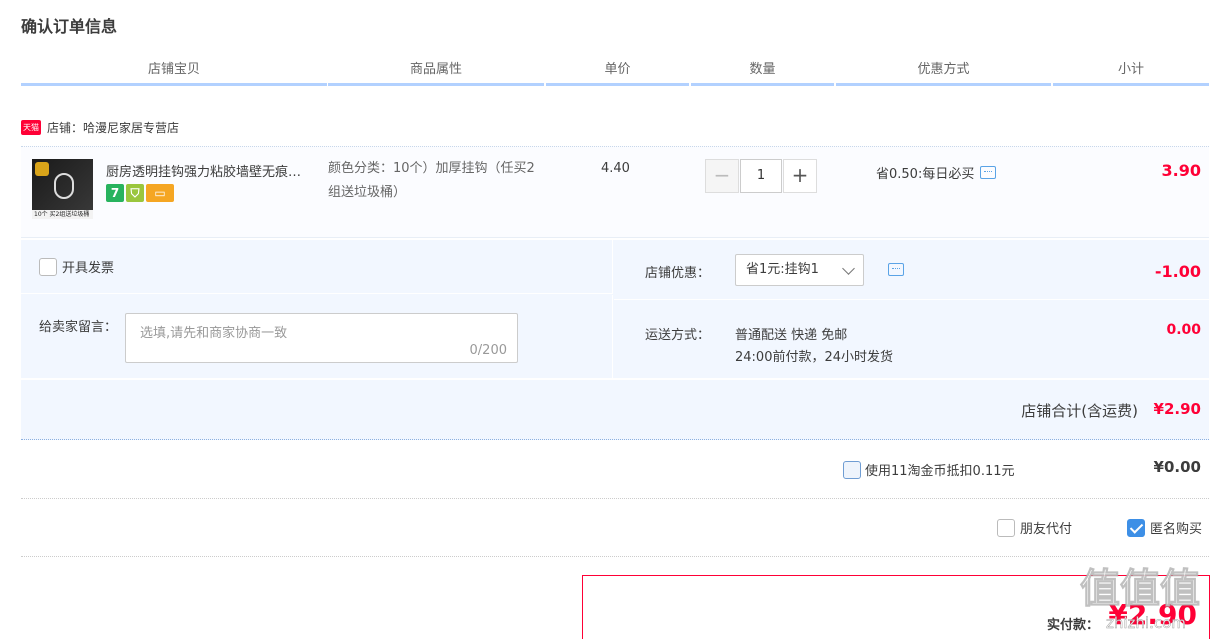 This screenshot has height=639, width=1229. I want to click on shop-promo-select: 省1元:挂钩1, so click(799, 270).